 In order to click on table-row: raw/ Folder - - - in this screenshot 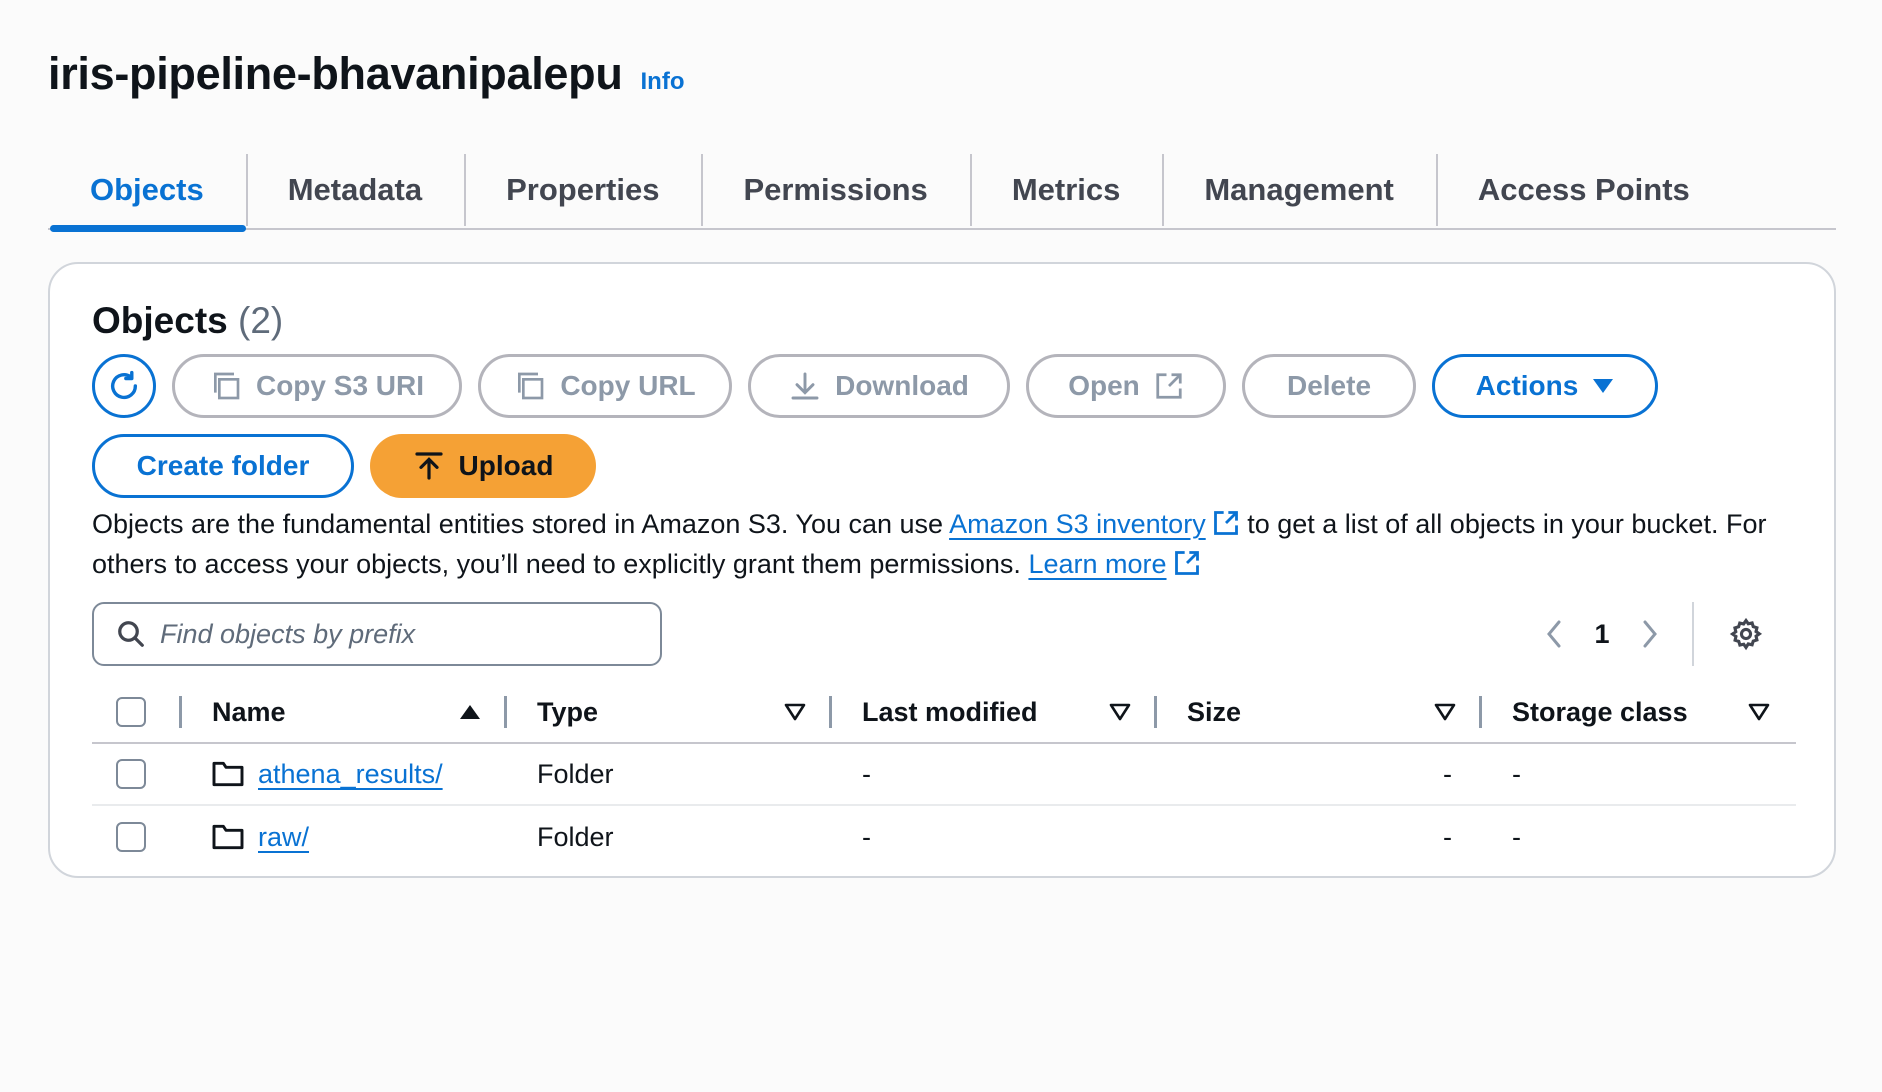, I will do `click(944, 837)`.